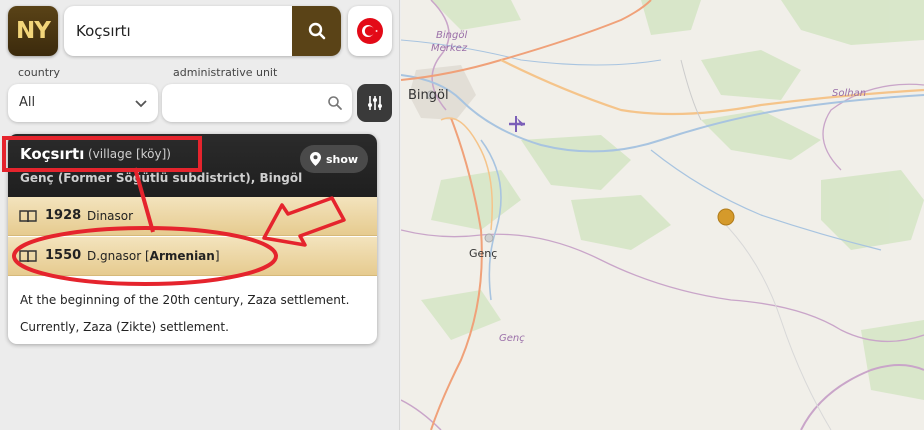 The width and height of the screenshot is (924, 430). What do you see at coordinates (83, 103) in the screenshot?
I see `country-select: All` at bounding box center [83, 103].